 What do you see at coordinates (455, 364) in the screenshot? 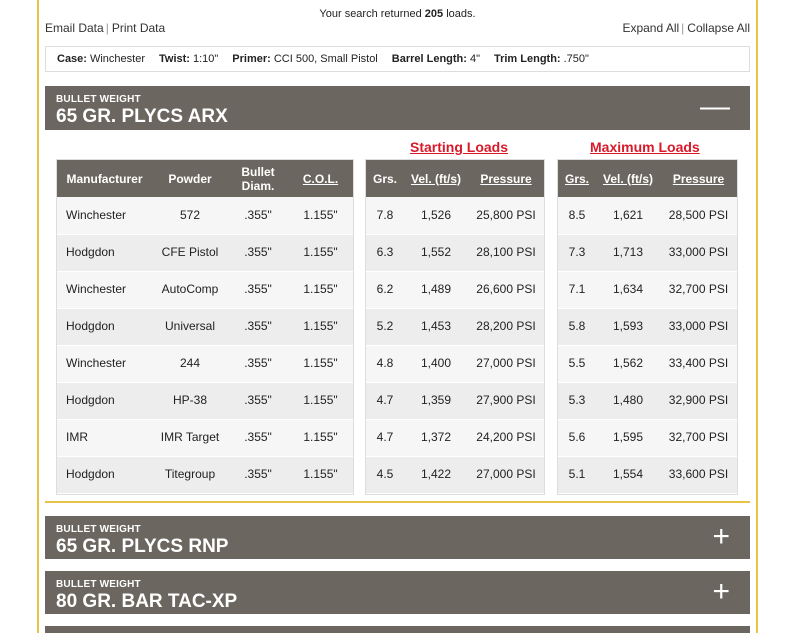
I see `table-row: 4.8 1,400 27,000 PSI` at bounding box center [455, 364].